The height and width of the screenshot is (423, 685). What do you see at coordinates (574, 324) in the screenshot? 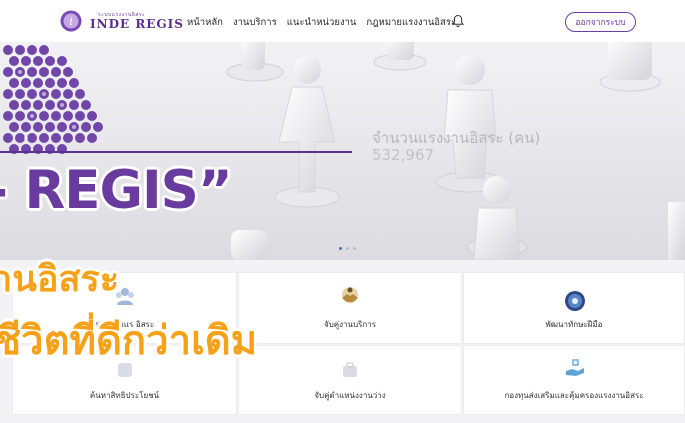
I see `service-label: พัฒนาทักษะฝีมือ` at bounding box center [574, 324].